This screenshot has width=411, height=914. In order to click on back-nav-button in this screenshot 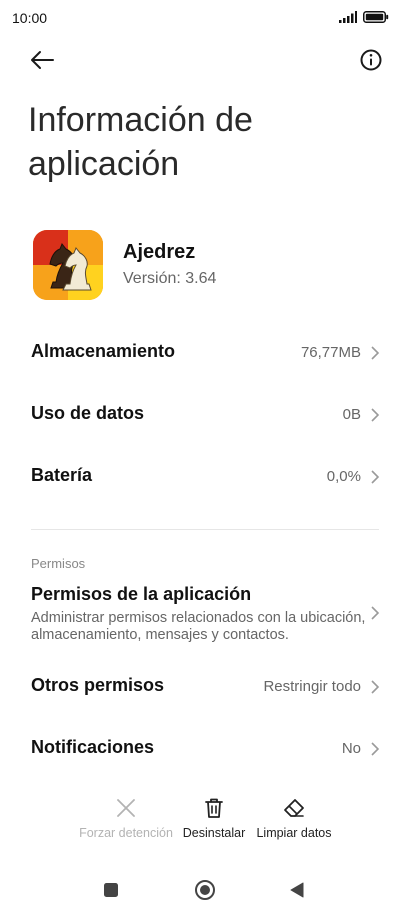, I will do `click(297, 890)`.